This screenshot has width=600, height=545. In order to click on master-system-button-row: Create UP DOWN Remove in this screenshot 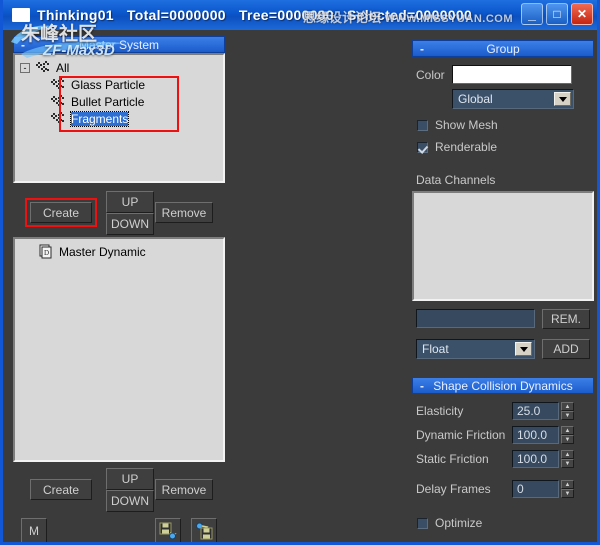, I will do `click(119, 214)`.